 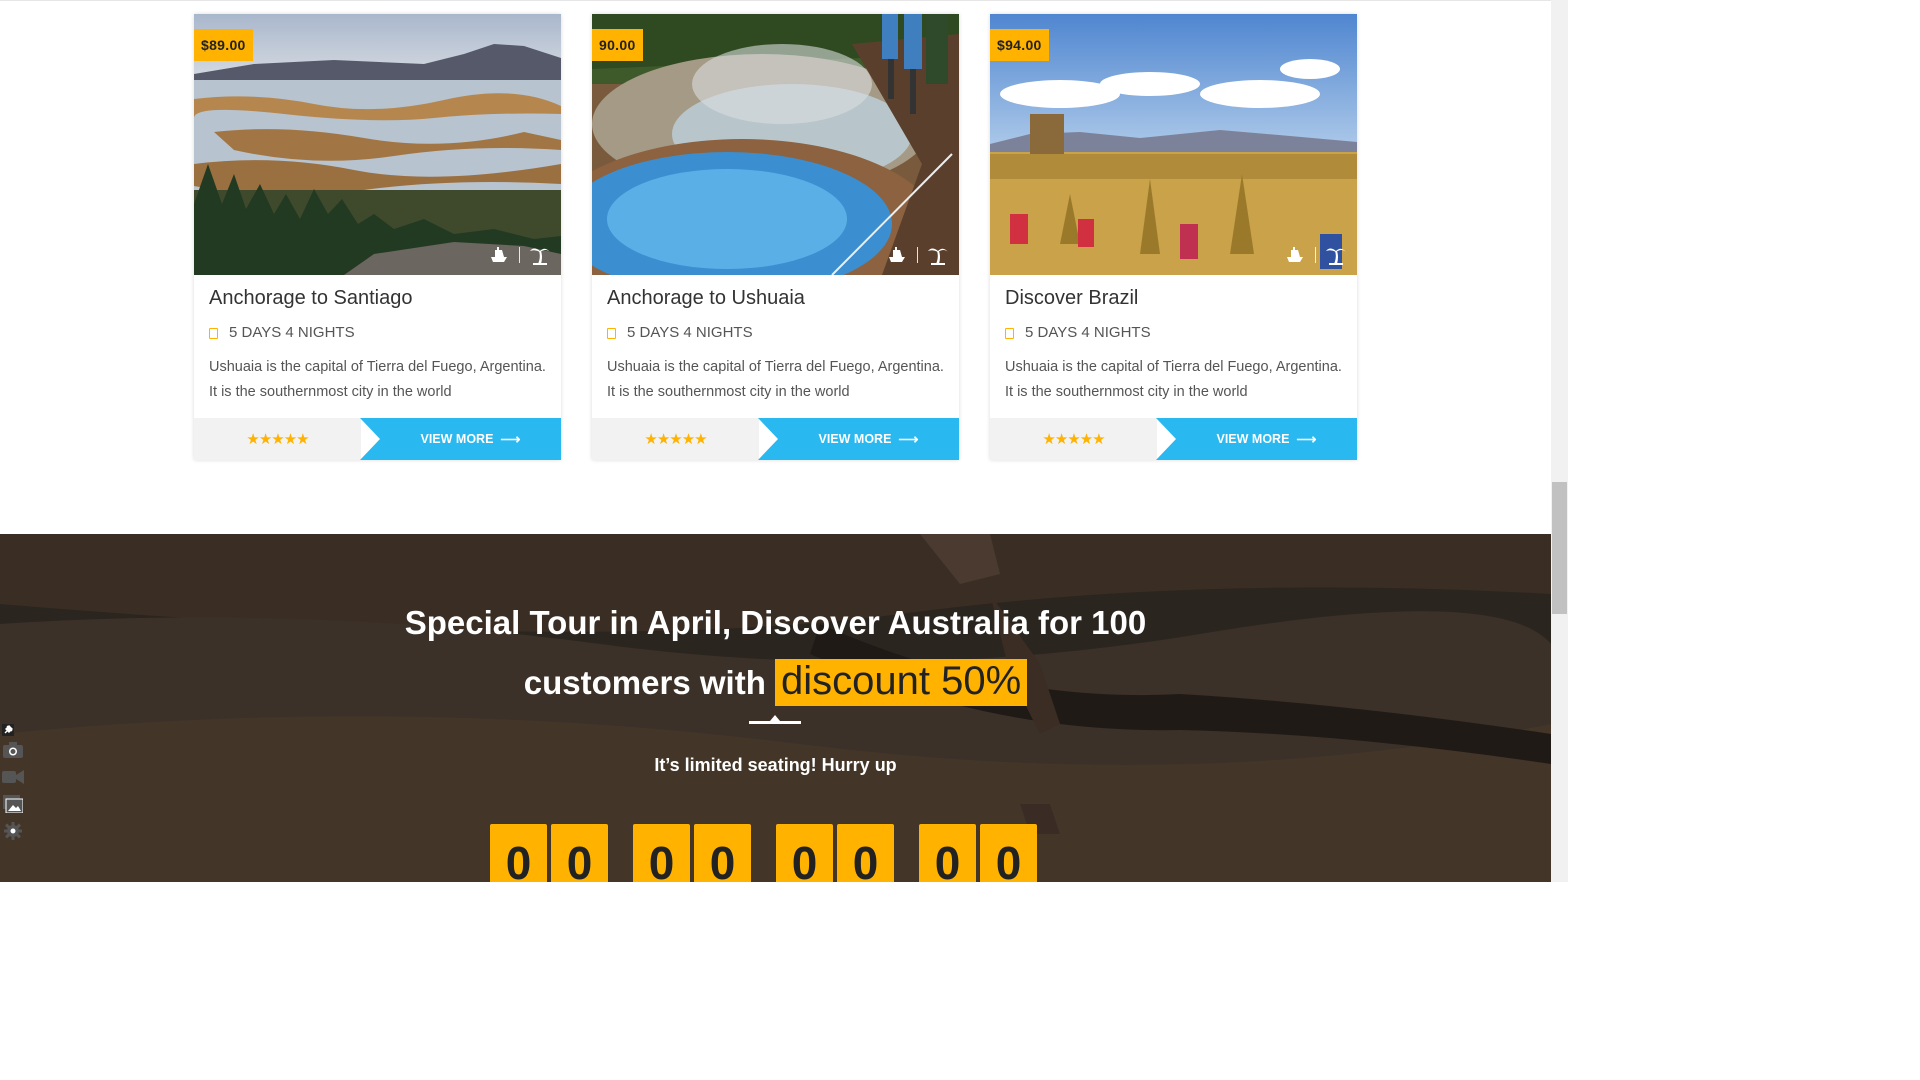 What do you see at coordinates (775, 722) in the screenshot?
I see `title-divider` at bounding box center [775, 722].